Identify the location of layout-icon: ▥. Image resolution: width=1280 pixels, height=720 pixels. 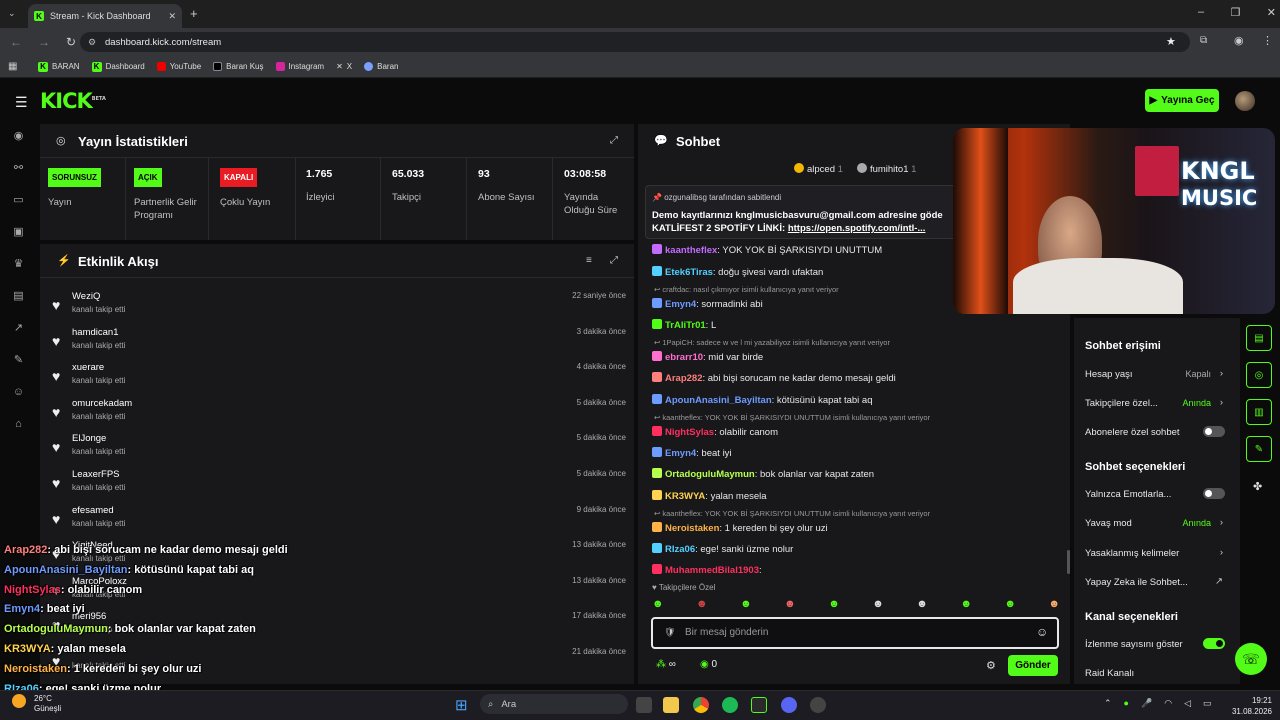
(1259, 412).